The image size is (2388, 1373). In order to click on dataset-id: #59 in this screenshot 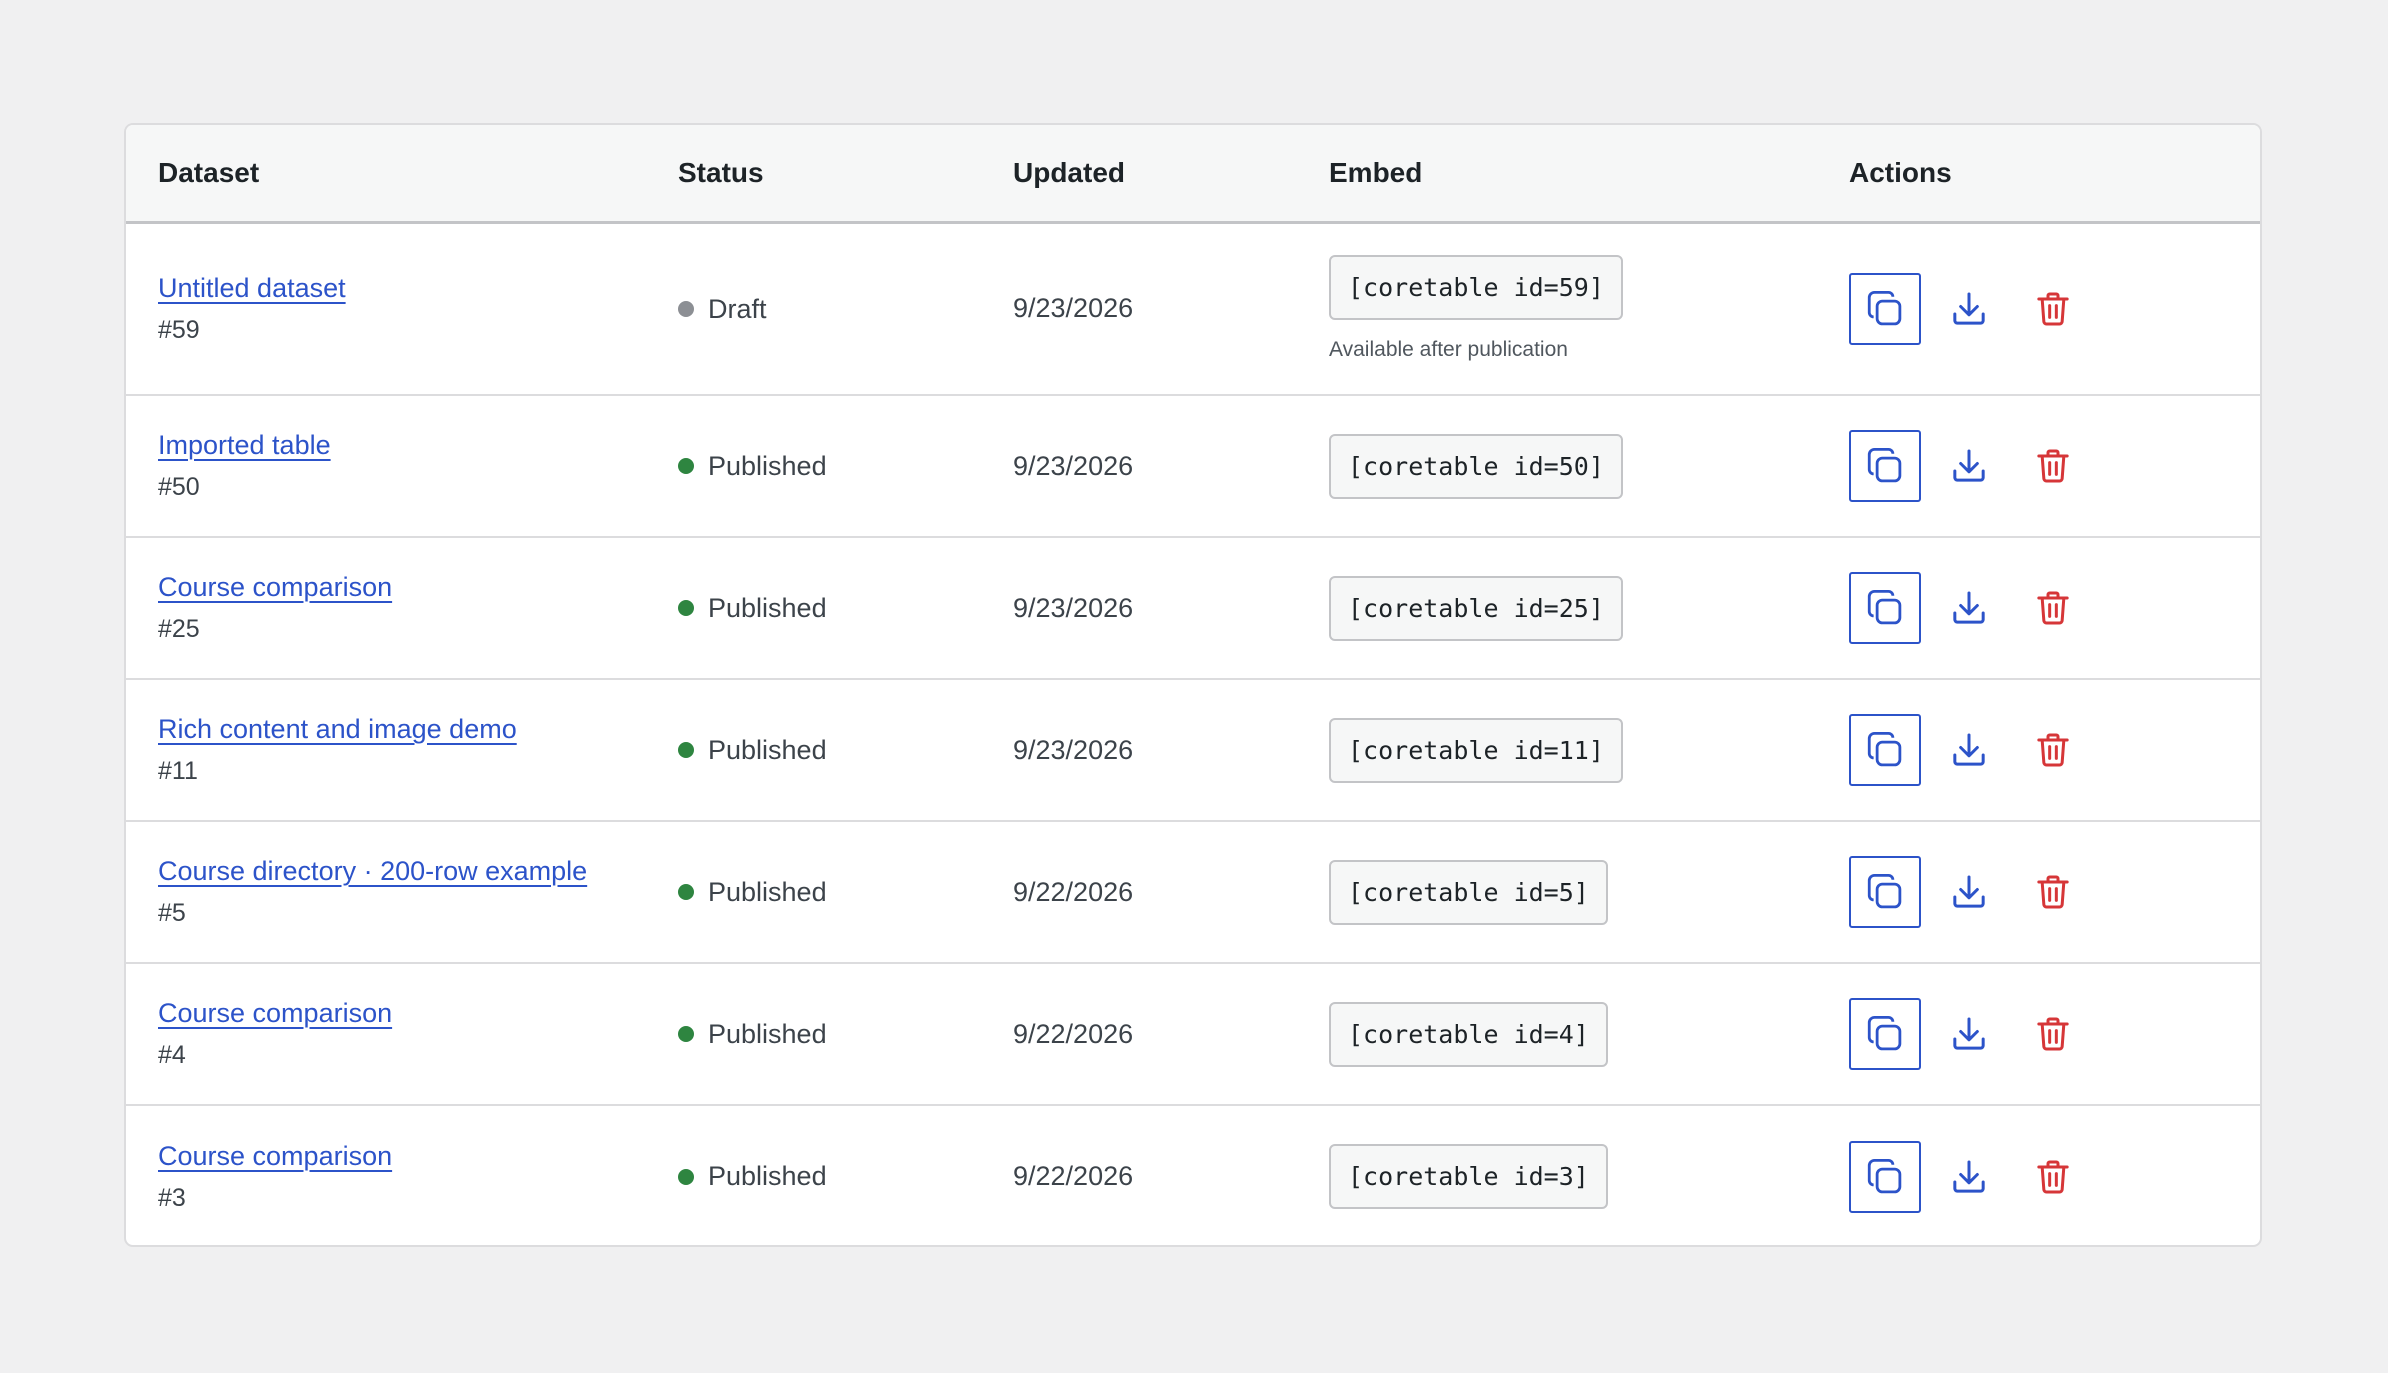, I will do `click(179, 329)`.